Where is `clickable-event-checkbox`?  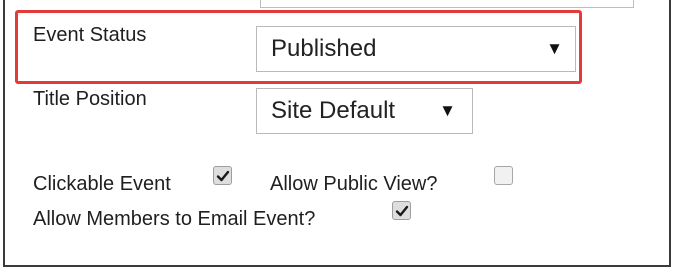 clickable-event-checkbox is located at coordinates (222, 175).